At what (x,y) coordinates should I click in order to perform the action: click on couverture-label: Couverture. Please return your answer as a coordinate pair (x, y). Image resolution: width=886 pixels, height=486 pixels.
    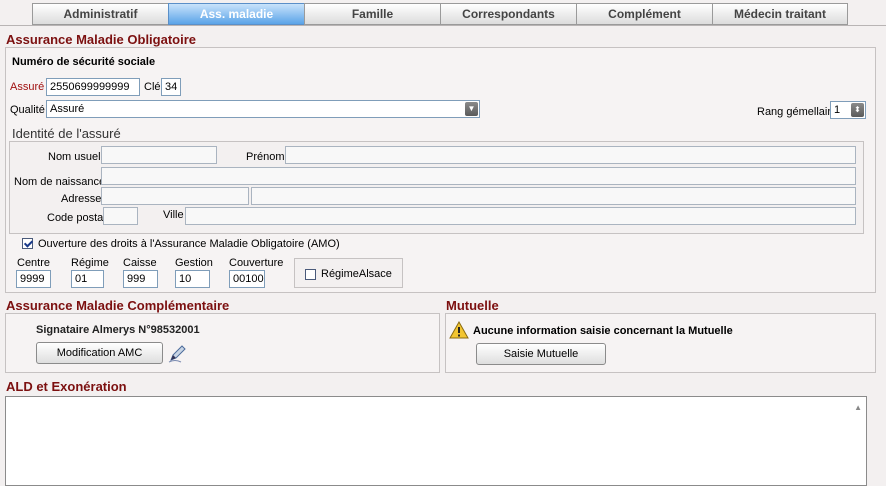
    Looking at the image, I should click on (256, 263).